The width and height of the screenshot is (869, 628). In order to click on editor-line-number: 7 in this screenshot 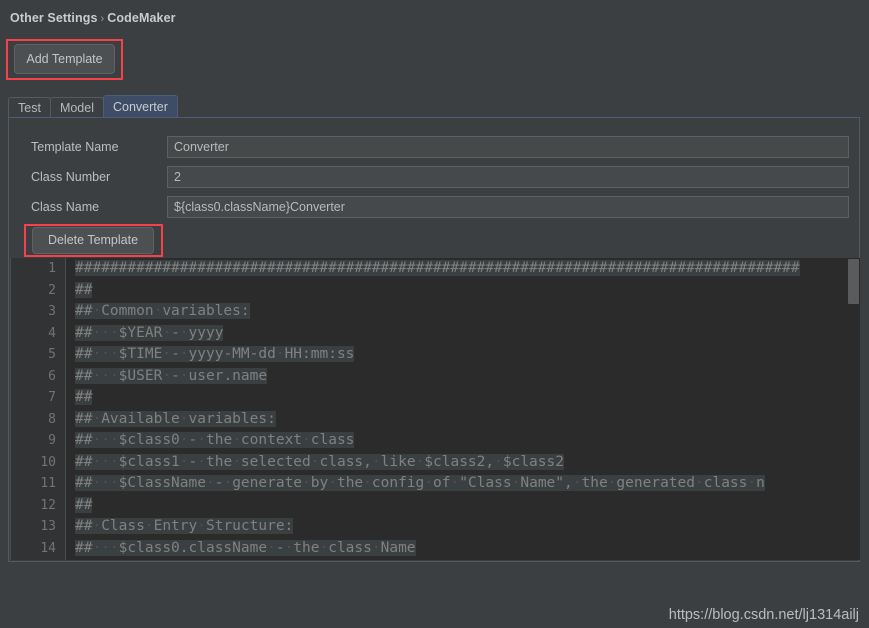, I will do `click(52, 397)`.